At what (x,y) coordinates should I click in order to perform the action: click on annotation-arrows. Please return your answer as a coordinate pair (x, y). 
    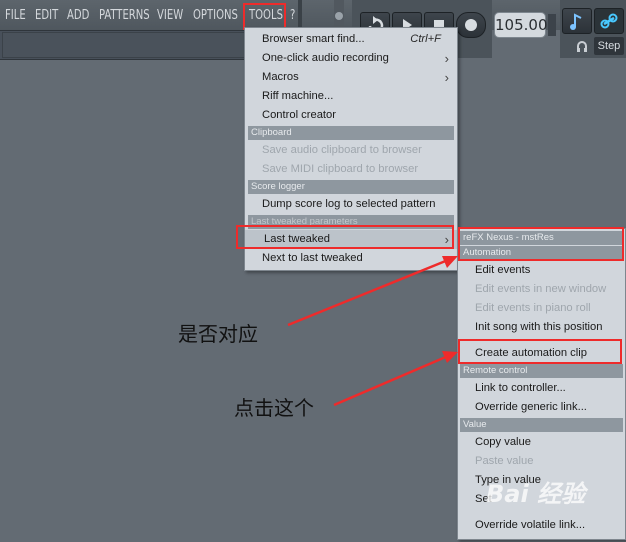
    Looking at the image, I should click on (372, 331).